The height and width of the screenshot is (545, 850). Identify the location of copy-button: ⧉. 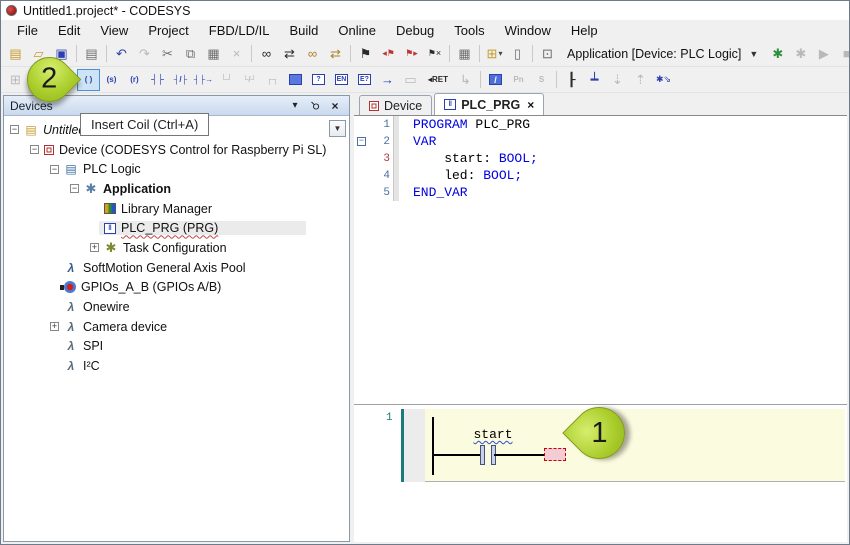
(190, 54).